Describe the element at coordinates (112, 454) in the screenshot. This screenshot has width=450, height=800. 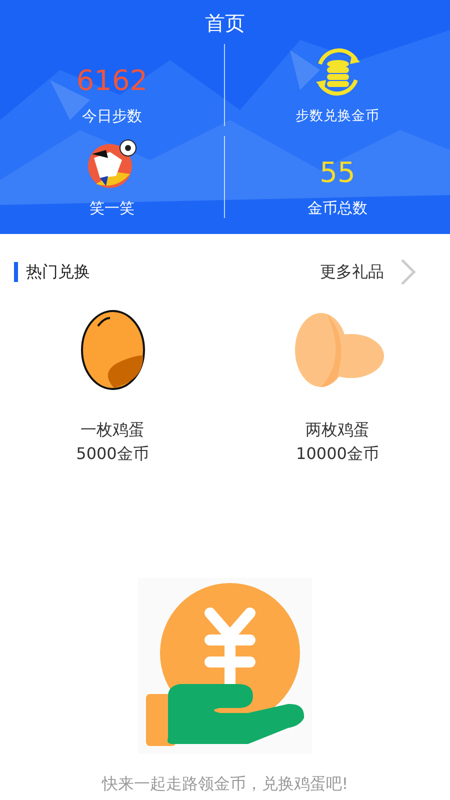
I see `gift-price: 5000金币` at that location.